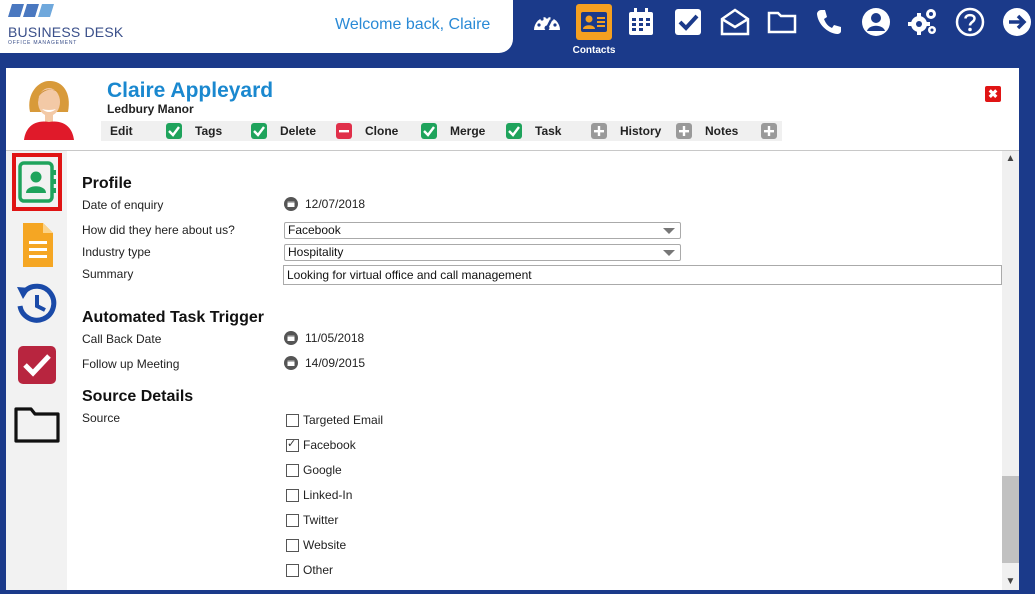 This screenshot has width=1035, height=594. Describe the element at coordinates (37, 365) in the screenshot. I see `task-check-icon` at that location.